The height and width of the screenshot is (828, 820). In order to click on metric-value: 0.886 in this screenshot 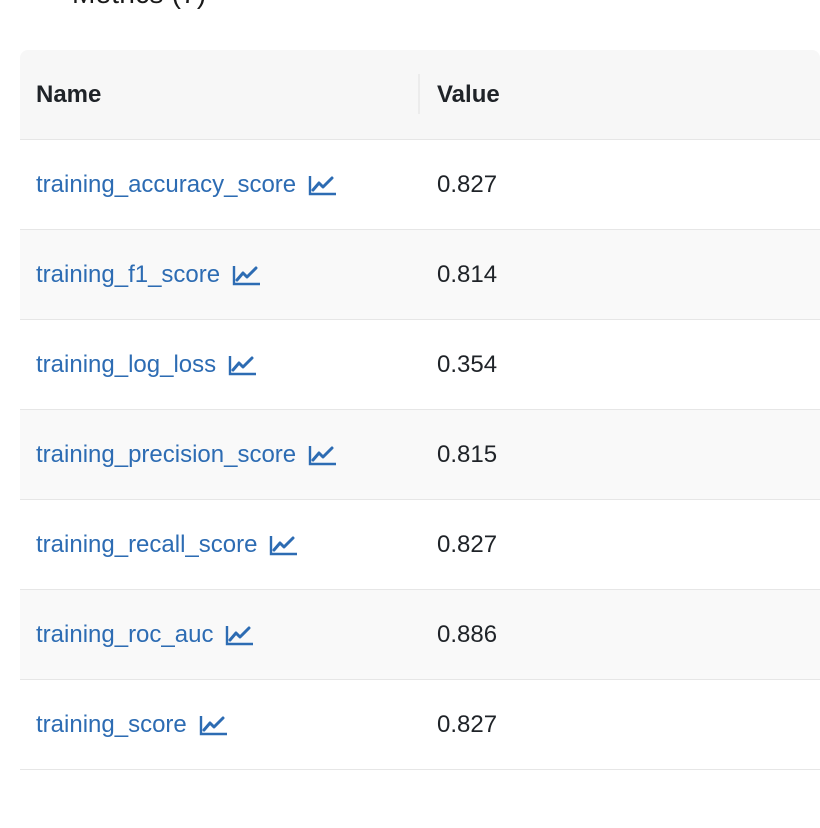, I will do `click(467, 634)`.